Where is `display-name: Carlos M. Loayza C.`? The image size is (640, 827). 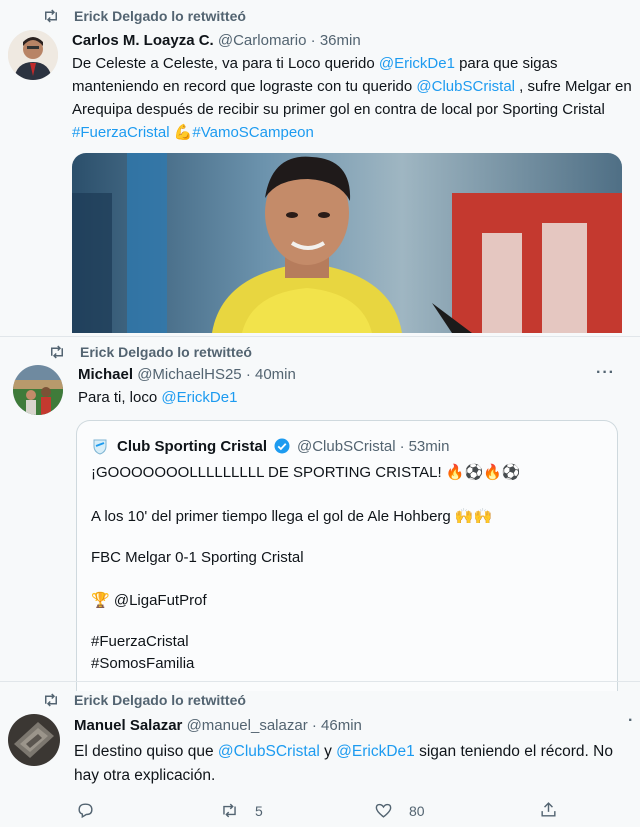
display-name: Carlos M. Loayza C. is located at coordinates (143, 40).